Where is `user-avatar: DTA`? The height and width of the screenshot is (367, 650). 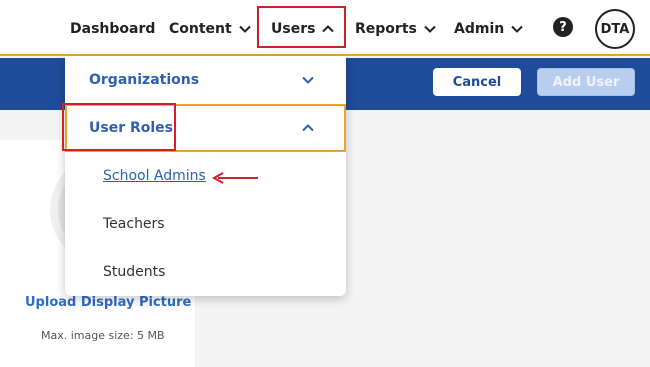
user-avatar: DTA is located at coordinates (615, 29).